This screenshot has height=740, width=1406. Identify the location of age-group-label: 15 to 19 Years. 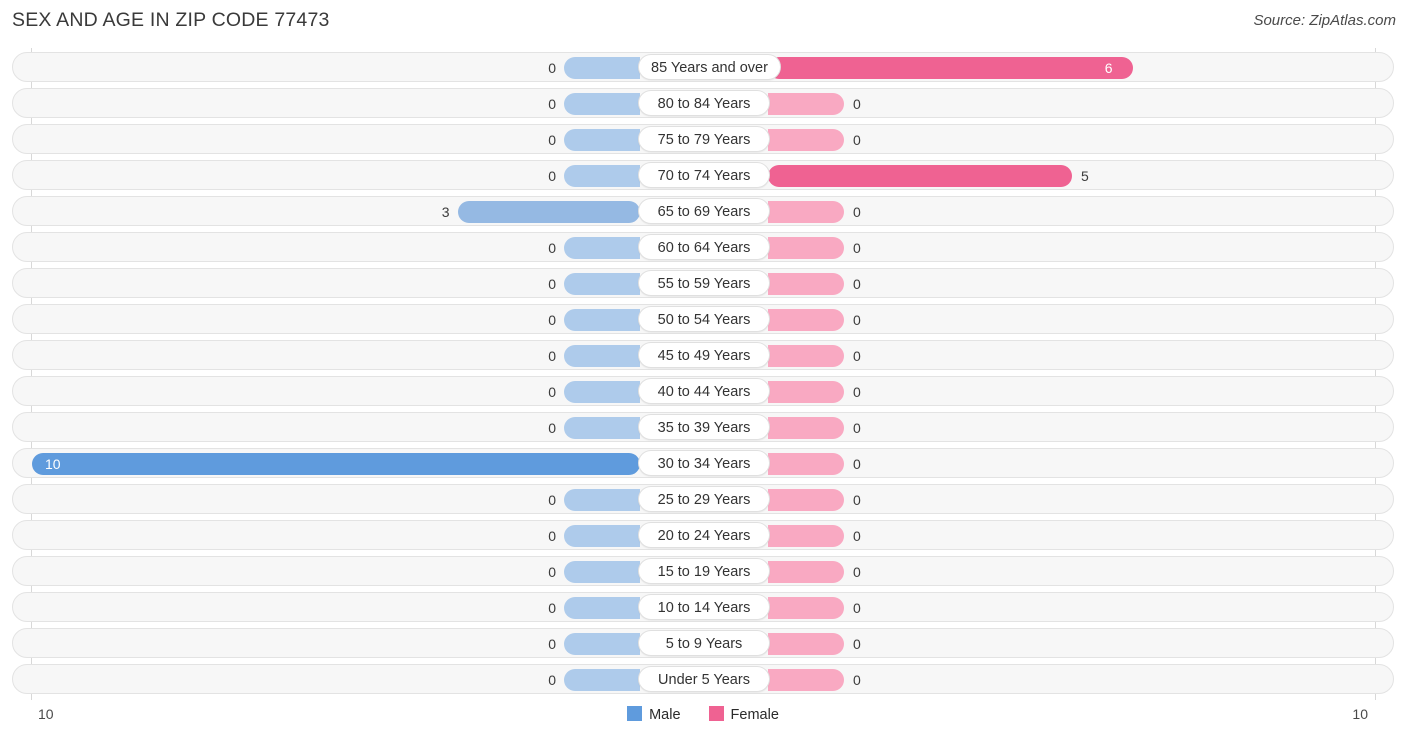
(704, 571).